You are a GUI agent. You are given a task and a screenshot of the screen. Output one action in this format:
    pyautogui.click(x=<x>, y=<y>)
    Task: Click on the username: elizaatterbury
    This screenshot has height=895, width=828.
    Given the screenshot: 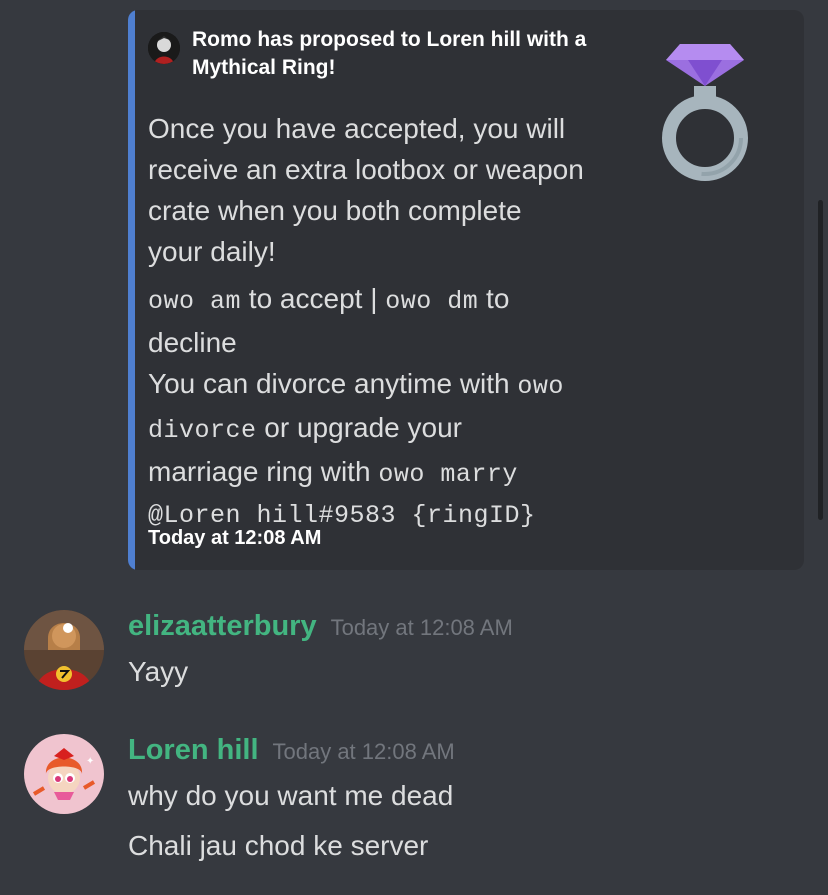 What is the action you would take?
    pyautogui.click(x=222, y=626)
    